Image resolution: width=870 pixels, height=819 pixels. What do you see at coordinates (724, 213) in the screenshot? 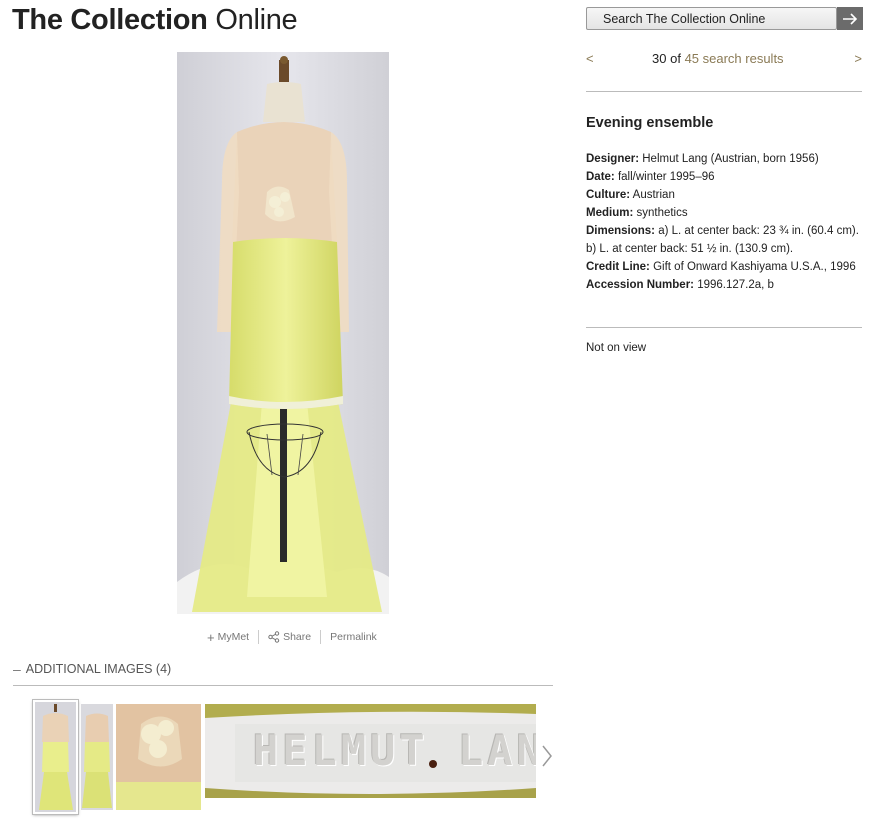
I see `detail-medium: Medium: synthetics` at bounding box center [724, 213].